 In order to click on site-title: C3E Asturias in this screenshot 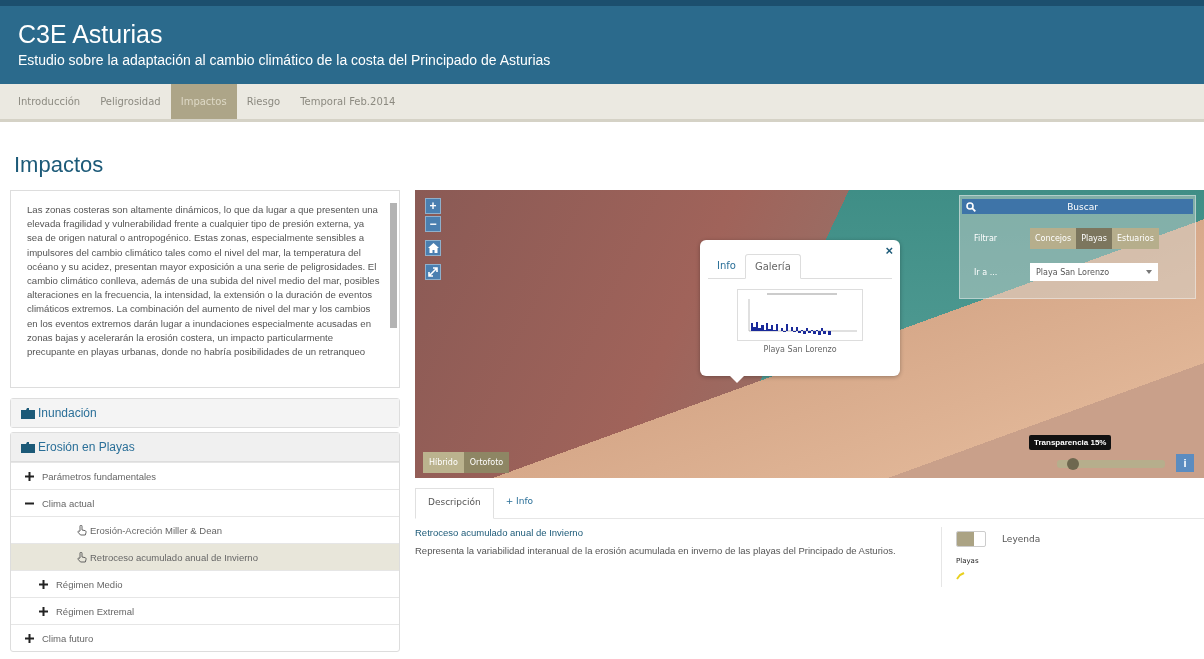, I will do `click(91, 34)`.